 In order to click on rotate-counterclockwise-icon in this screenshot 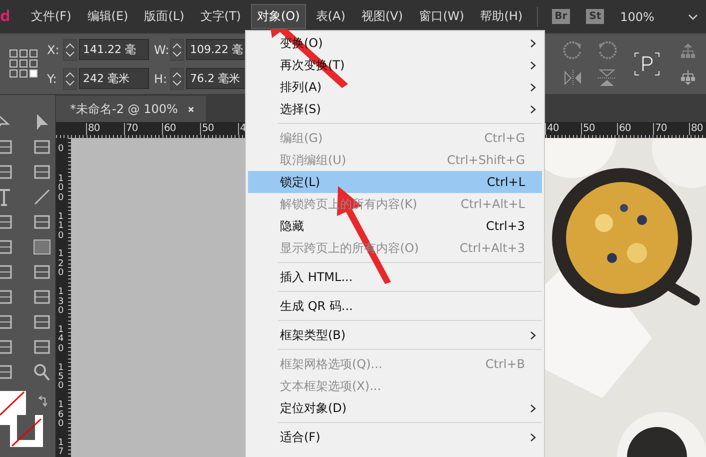, I will do `click(607, 50)`.